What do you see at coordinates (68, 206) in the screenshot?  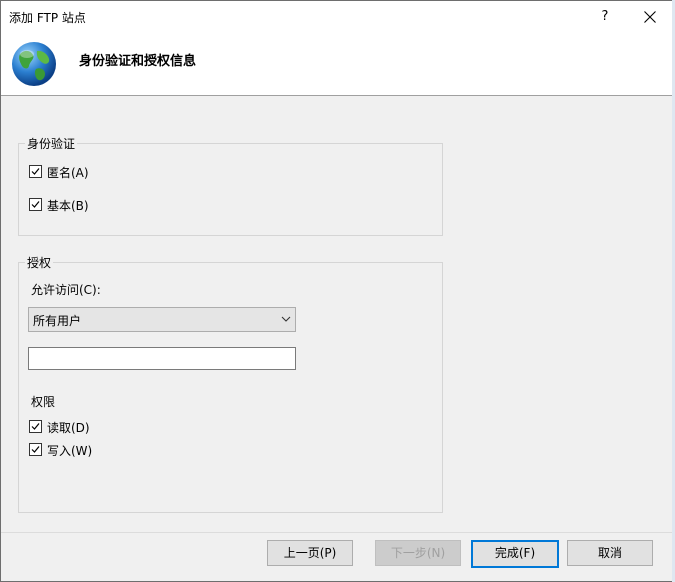 I see `basic-label: 基本(B)` at bounding box center [68, 206].